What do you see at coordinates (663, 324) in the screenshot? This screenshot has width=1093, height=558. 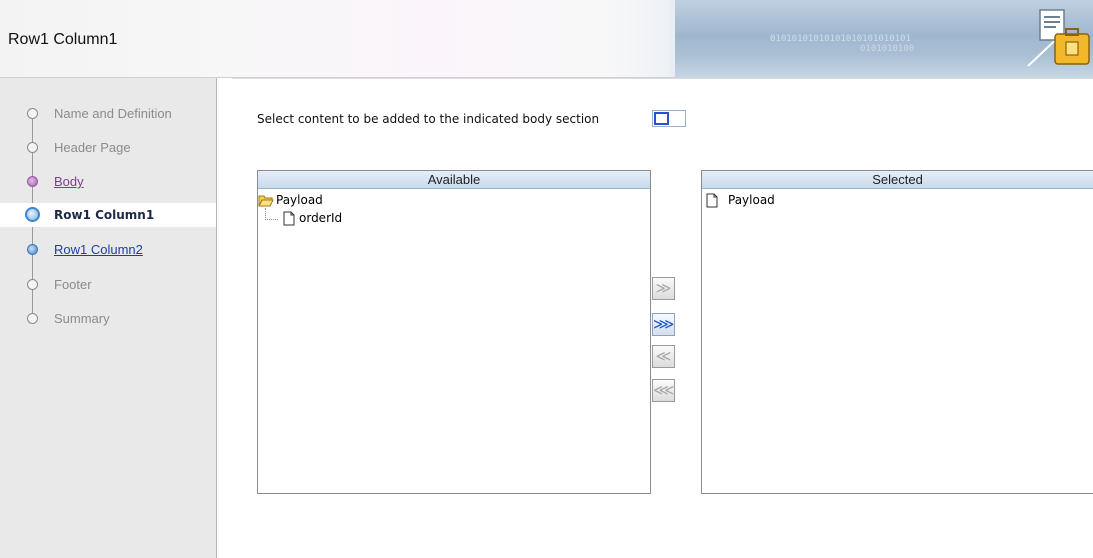 I see `move-all-button: ⋙` at bounding box center [663, 324].